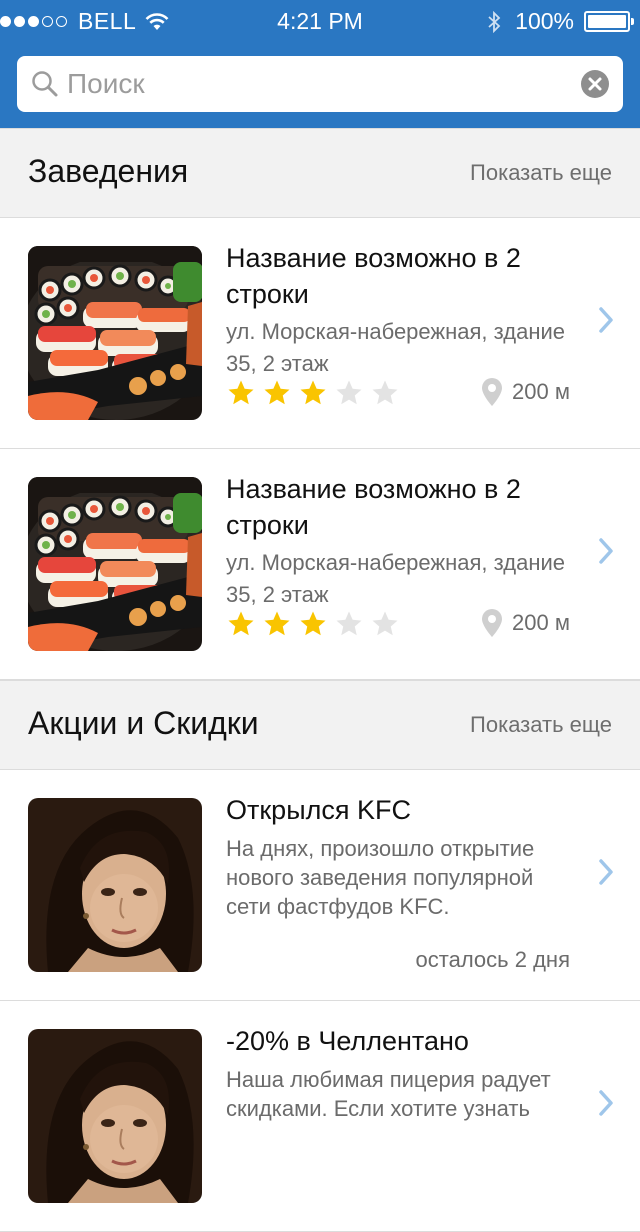 This screenshot has width=640, height=1232. What do you see at coordinates (108, 171) in the screenshot?
I see `venues-section-title: Заведения` at bounding box center [108, 171].